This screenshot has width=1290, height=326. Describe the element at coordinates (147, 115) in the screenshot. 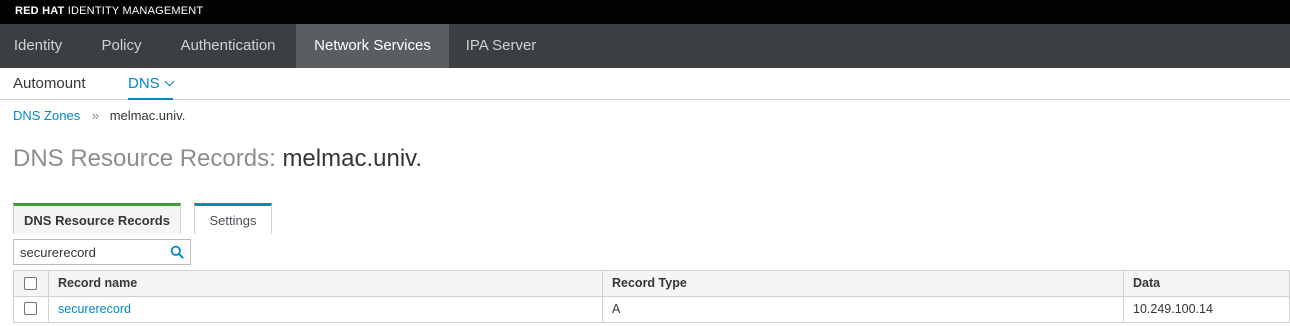

I see `breadcrumb-current: melmac.univ.` at that location.